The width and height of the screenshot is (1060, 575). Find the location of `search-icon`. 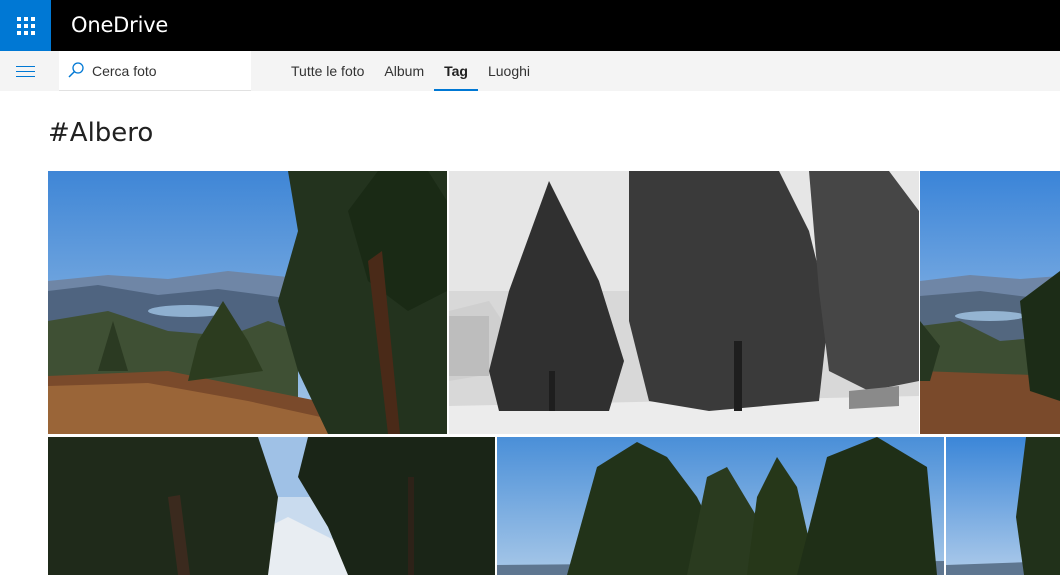

search-icon is located at coordinates (76, 70).